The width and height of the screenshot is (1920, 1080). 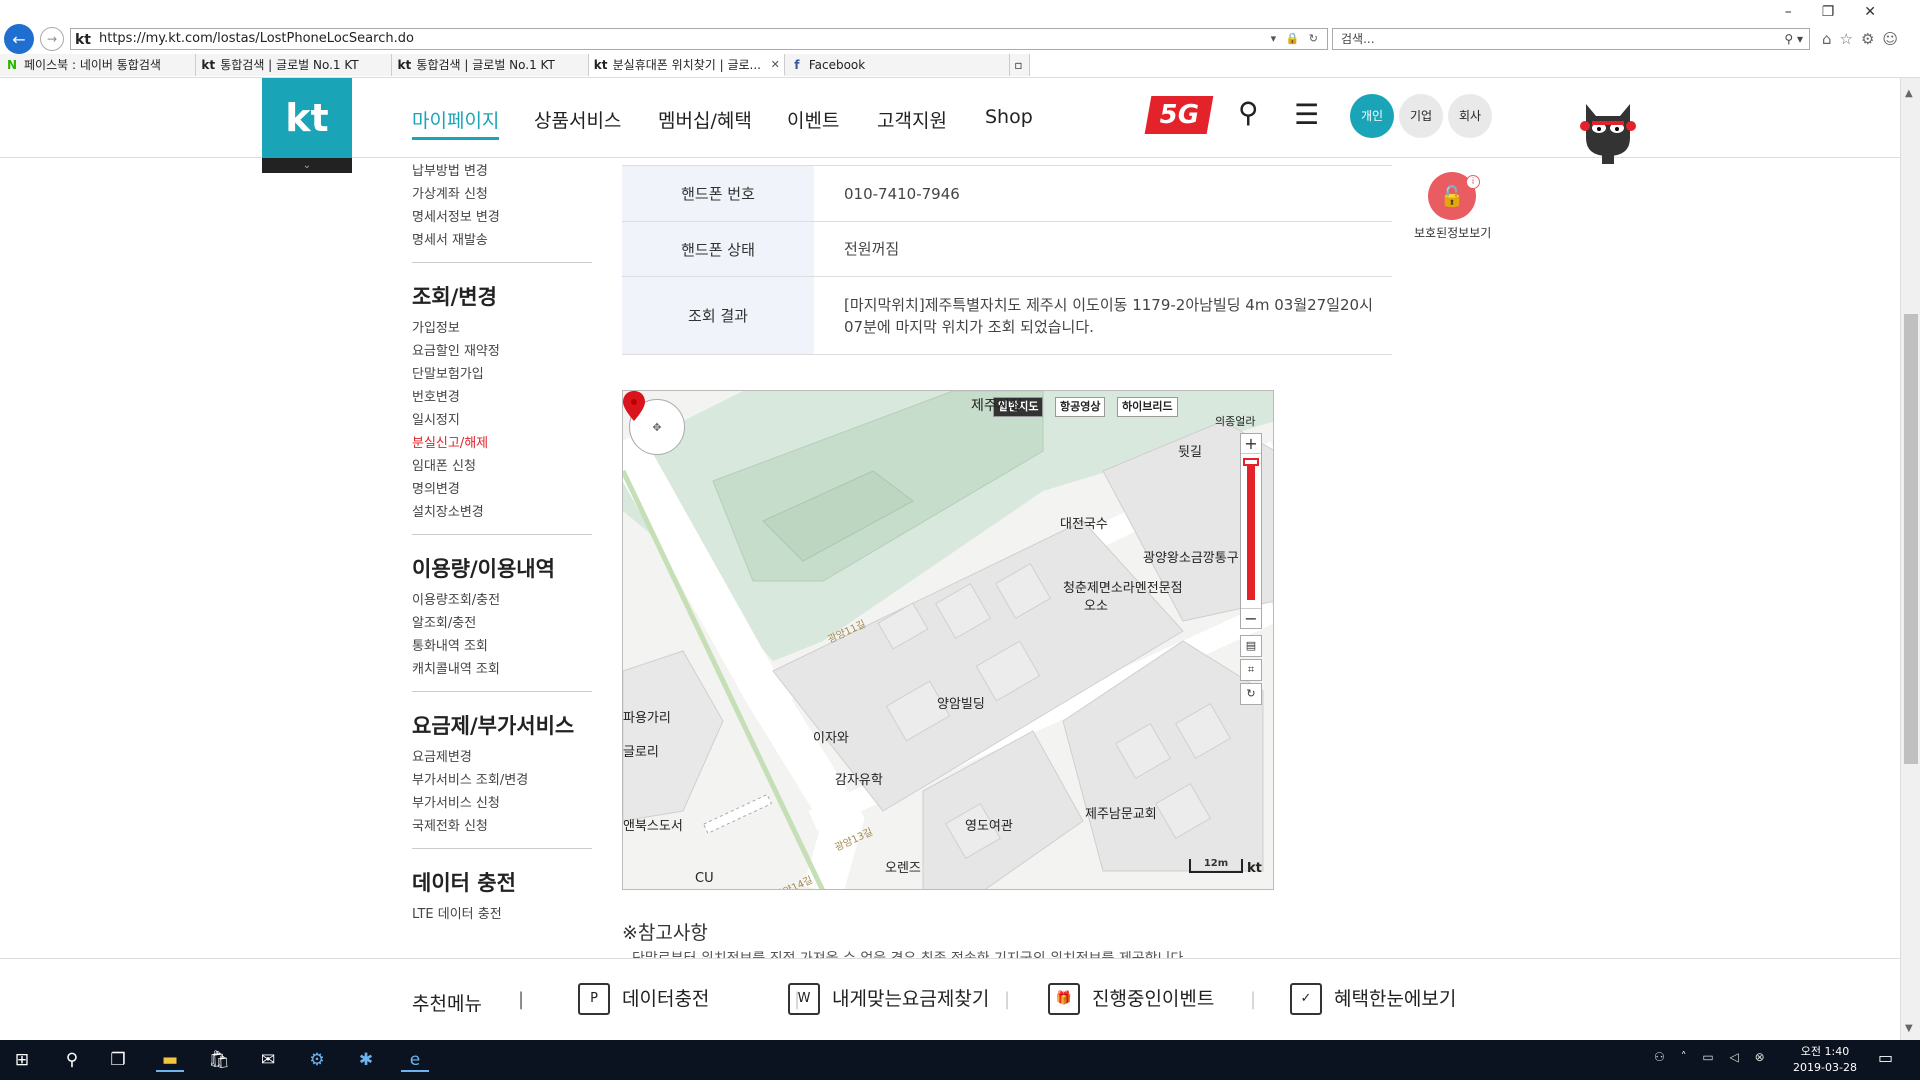 What do you see at coordinates (1296, 39) in the screenshot?
I see `url-actions-icon: ▾ 🔒 ↻` at bounding box center [1296, 39].